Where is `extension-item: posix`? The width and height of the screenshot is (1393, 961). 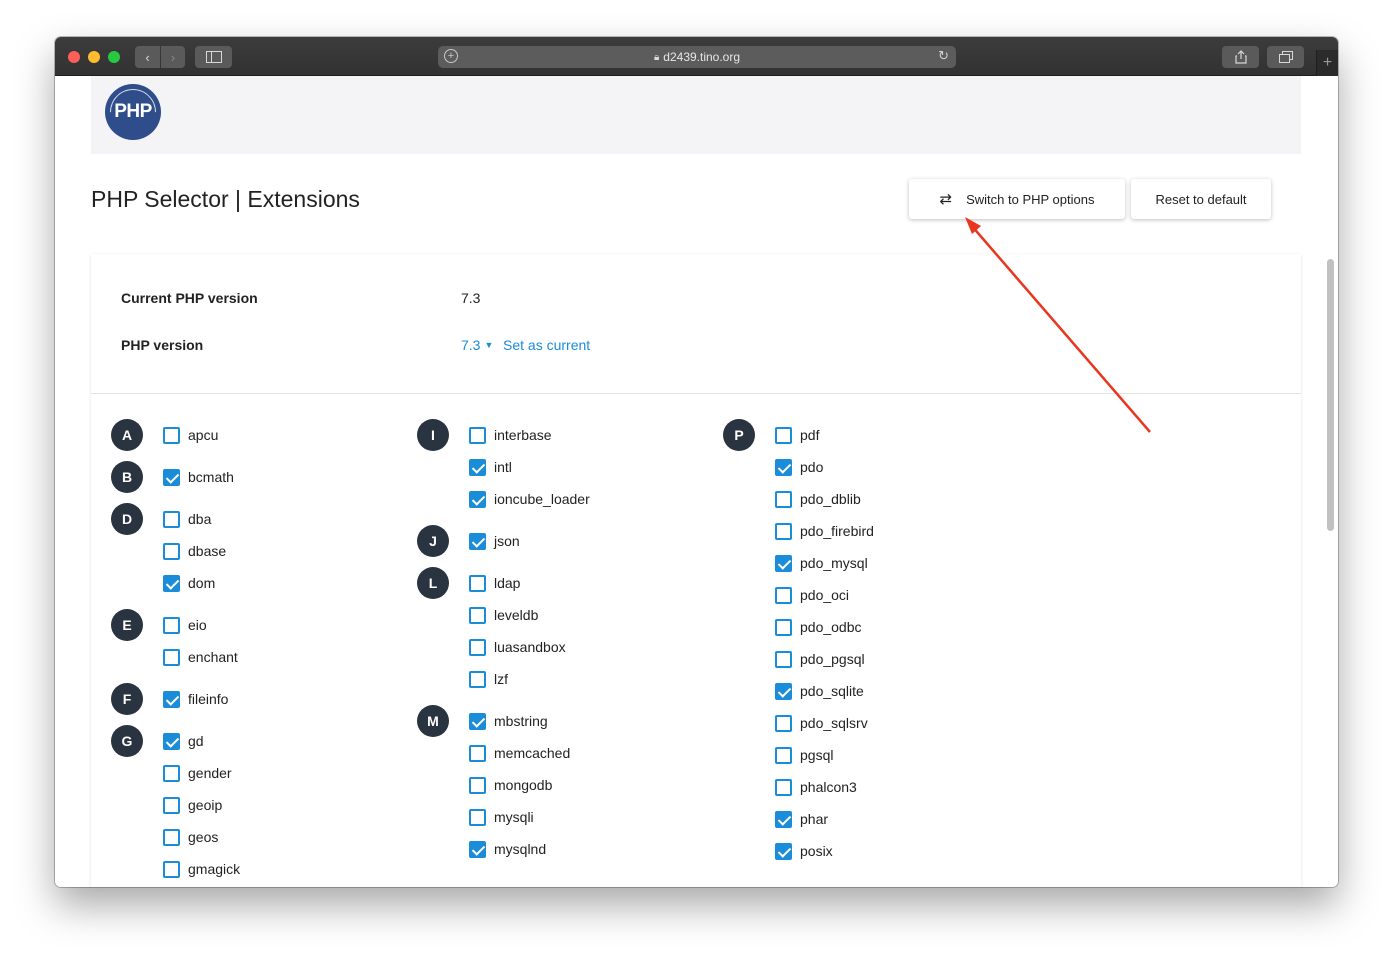
extension-item: posix is located at coordinates (804, 851).